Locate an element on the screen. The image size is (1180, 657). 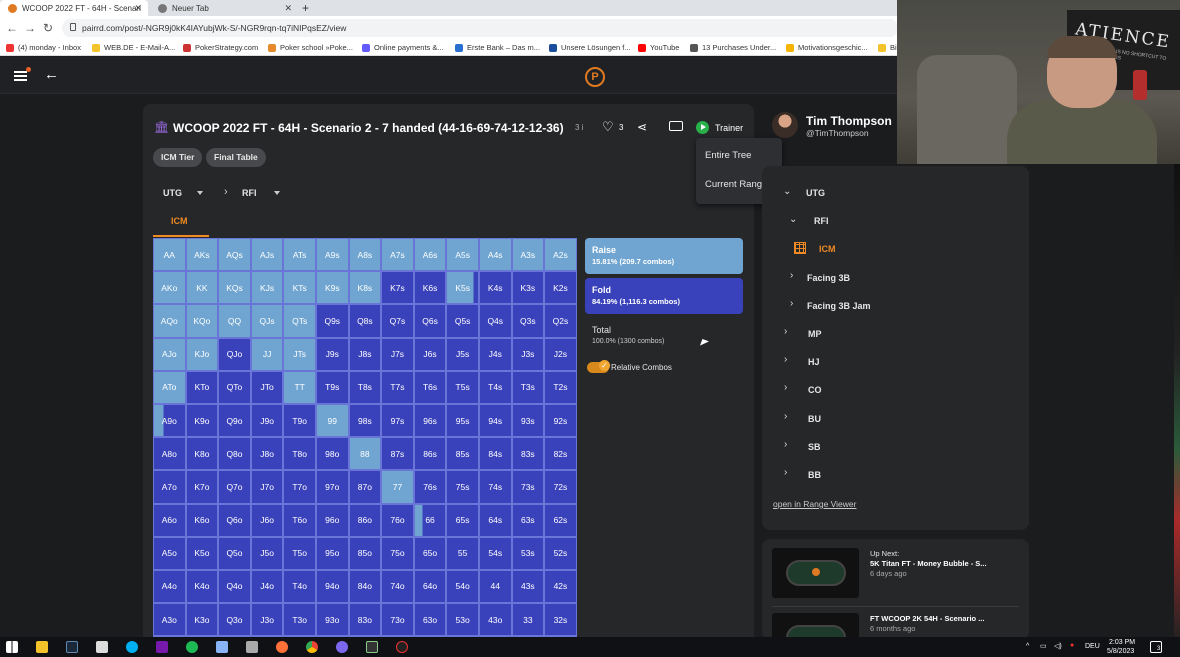
fold-action-card: Fold 84.19% (1,116.3 combos) is located at coordinates (664, 296).